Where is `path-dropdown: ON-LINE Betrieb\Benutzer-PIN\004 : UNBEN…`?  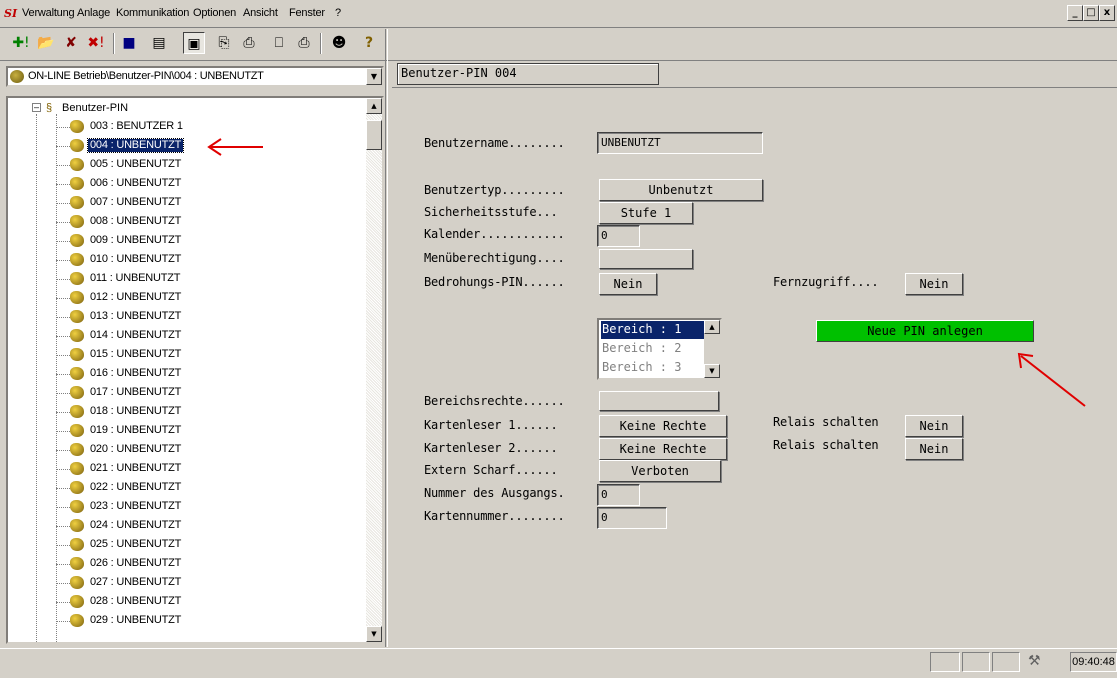
path-dropdown: ON-LINE Betrieb\Benutzer-PIN\004 : UNBEN… is located at coordinates (195, 76).